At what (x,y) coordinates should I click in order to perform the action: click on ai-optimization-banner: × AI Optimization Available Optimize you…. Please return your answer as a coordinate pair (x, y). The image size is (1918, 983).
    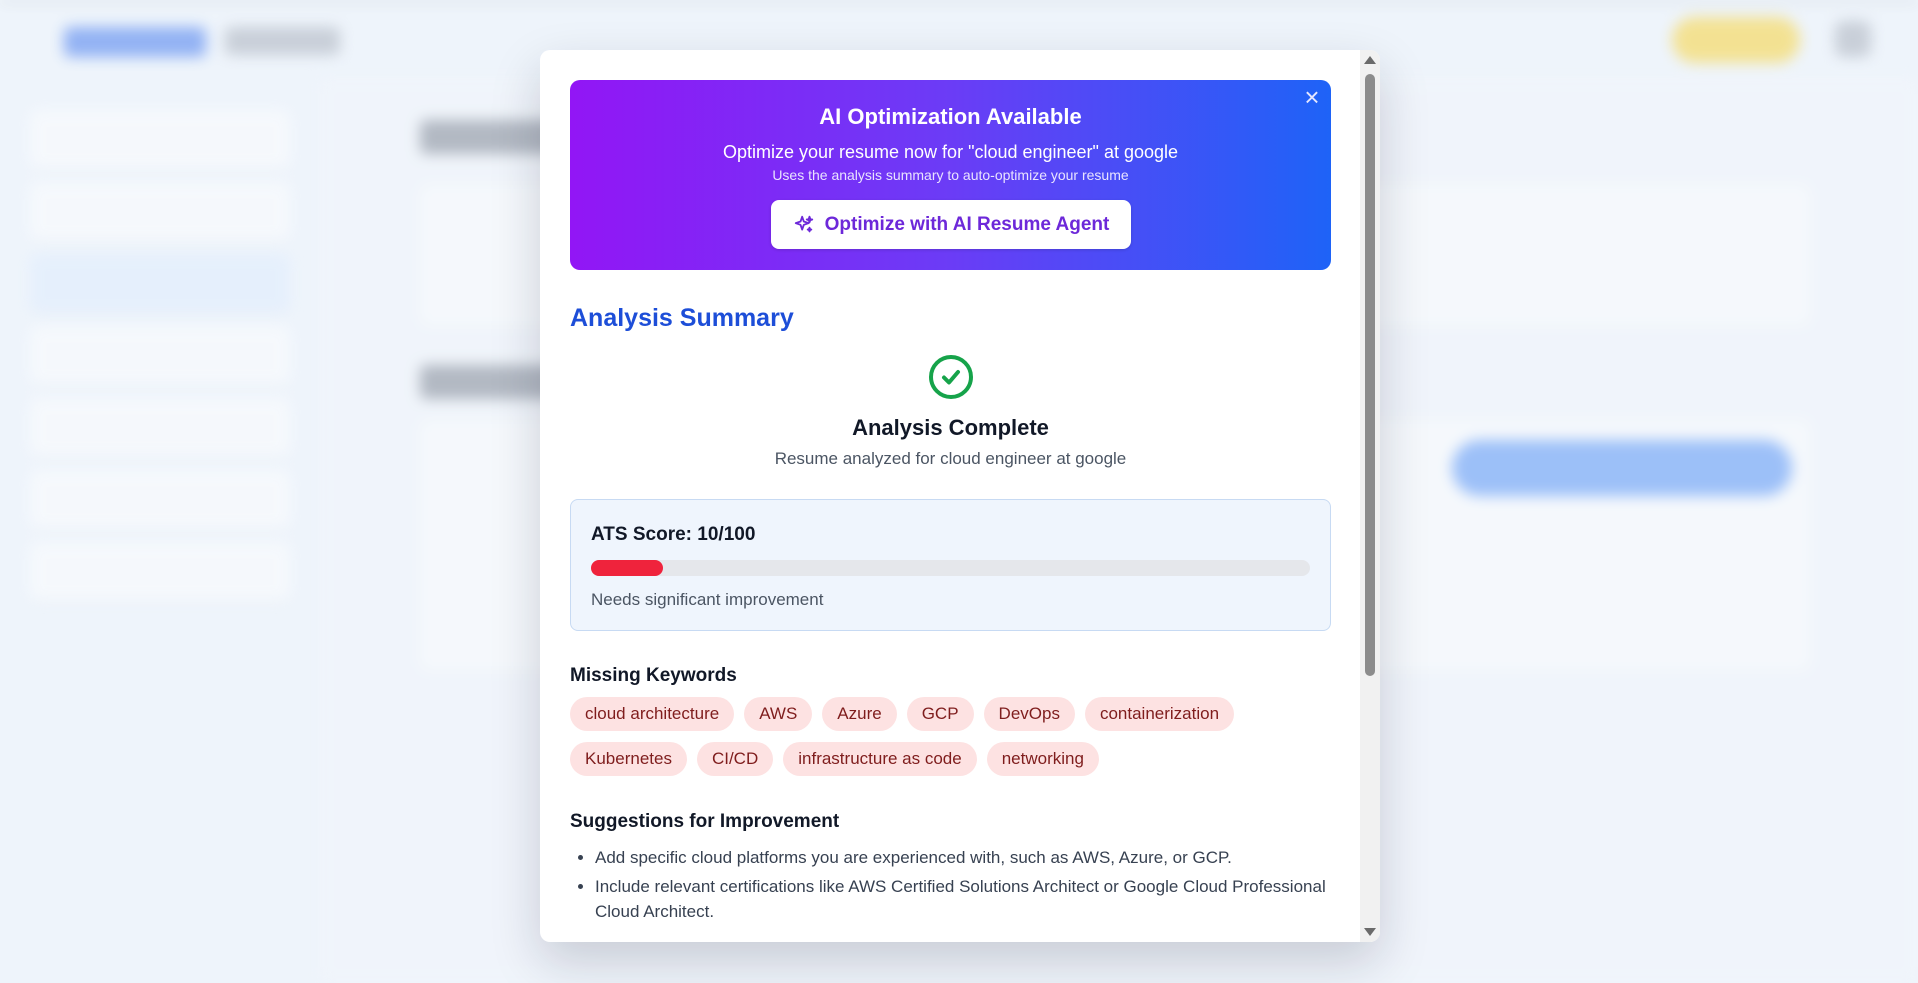
    Looking at the image, I should click on (950, 175).